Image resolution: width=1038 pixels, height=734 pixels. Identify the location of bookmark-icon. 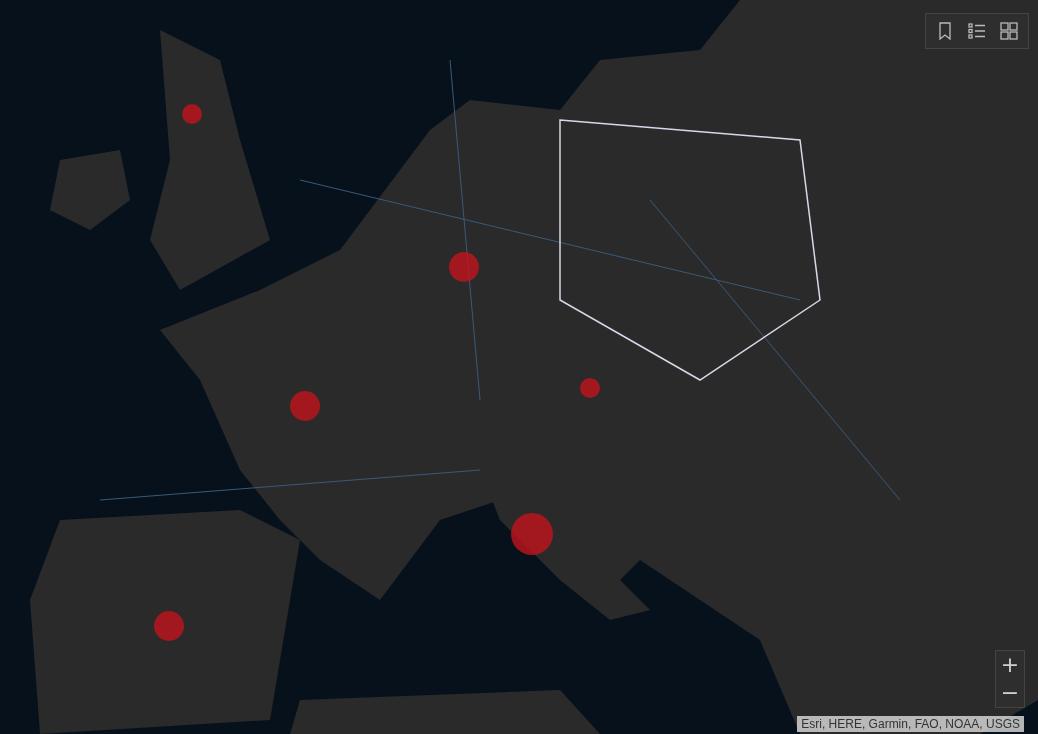
(945, 31).